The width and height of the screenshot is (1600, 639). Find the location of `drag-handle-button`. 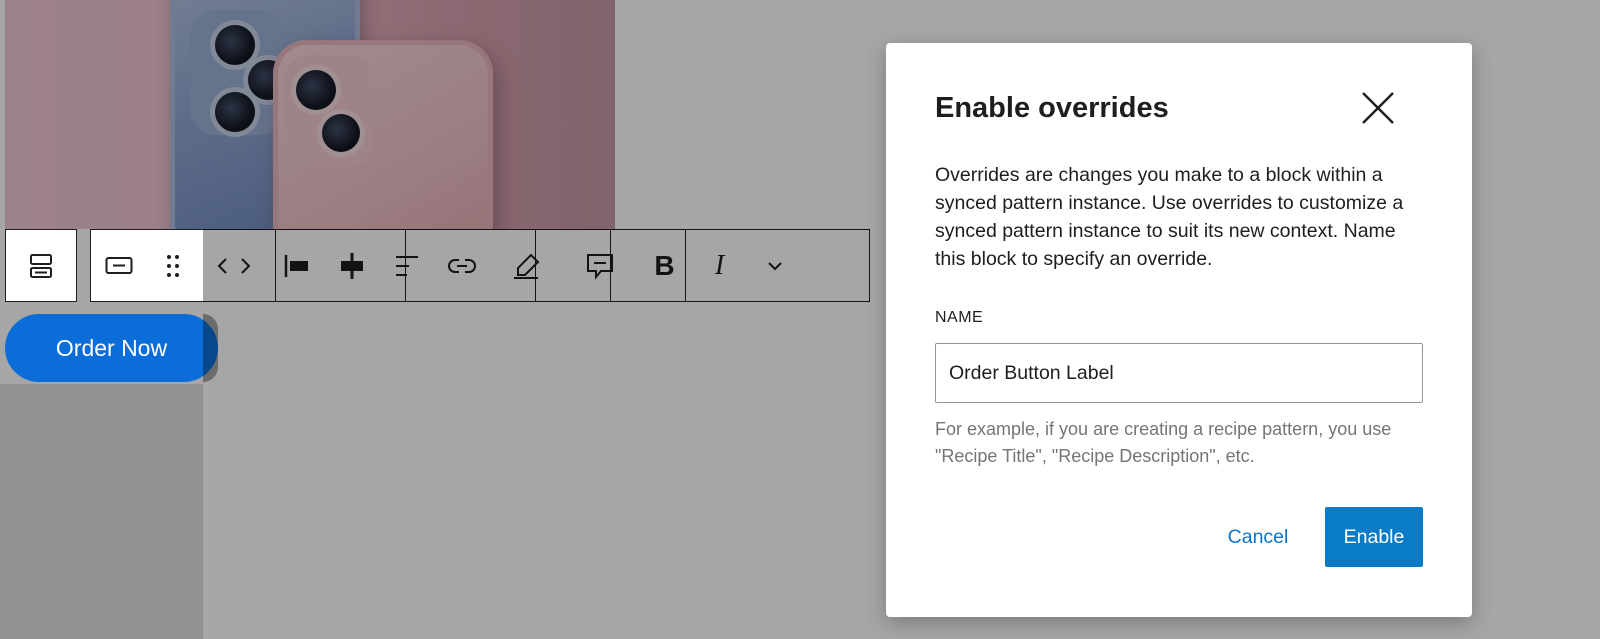

drag-handle-button is located at coordinates (173, 265).